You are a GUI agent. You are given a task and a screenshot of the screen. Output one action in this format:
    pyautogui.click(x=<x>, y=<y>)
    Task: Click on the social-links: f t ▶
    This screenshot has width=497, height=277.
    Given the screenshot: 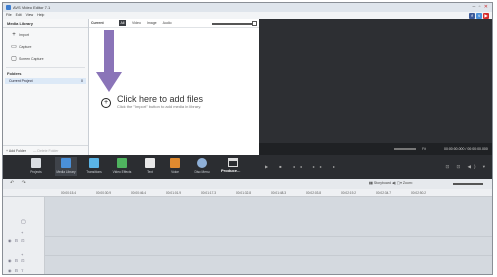 What is the action you would take?
    pyautogui.click(x=479, y=15)
    